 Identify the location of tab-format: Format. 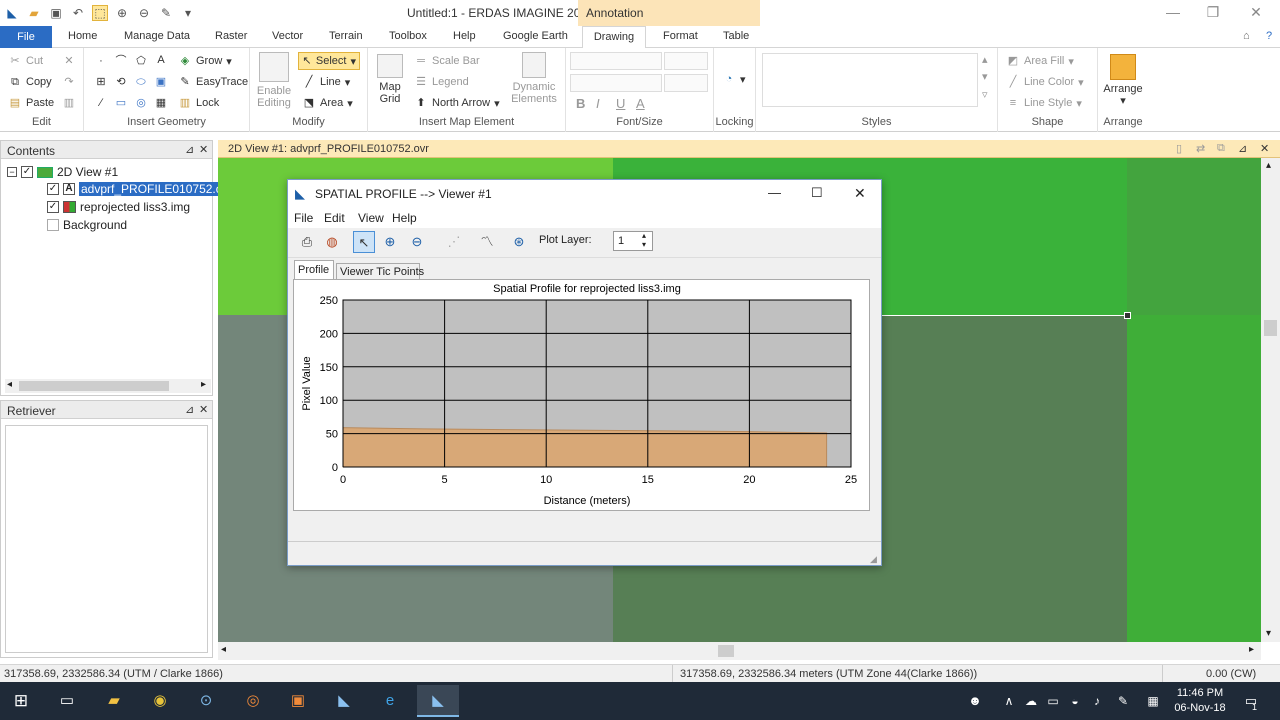
(680, 36).